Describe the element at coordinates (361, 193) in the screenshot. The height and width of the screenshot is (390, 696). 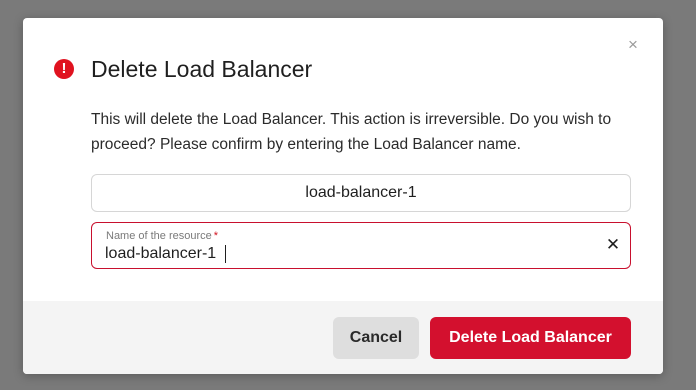
I see `resource-name-display: load-balancer-1` at that location.